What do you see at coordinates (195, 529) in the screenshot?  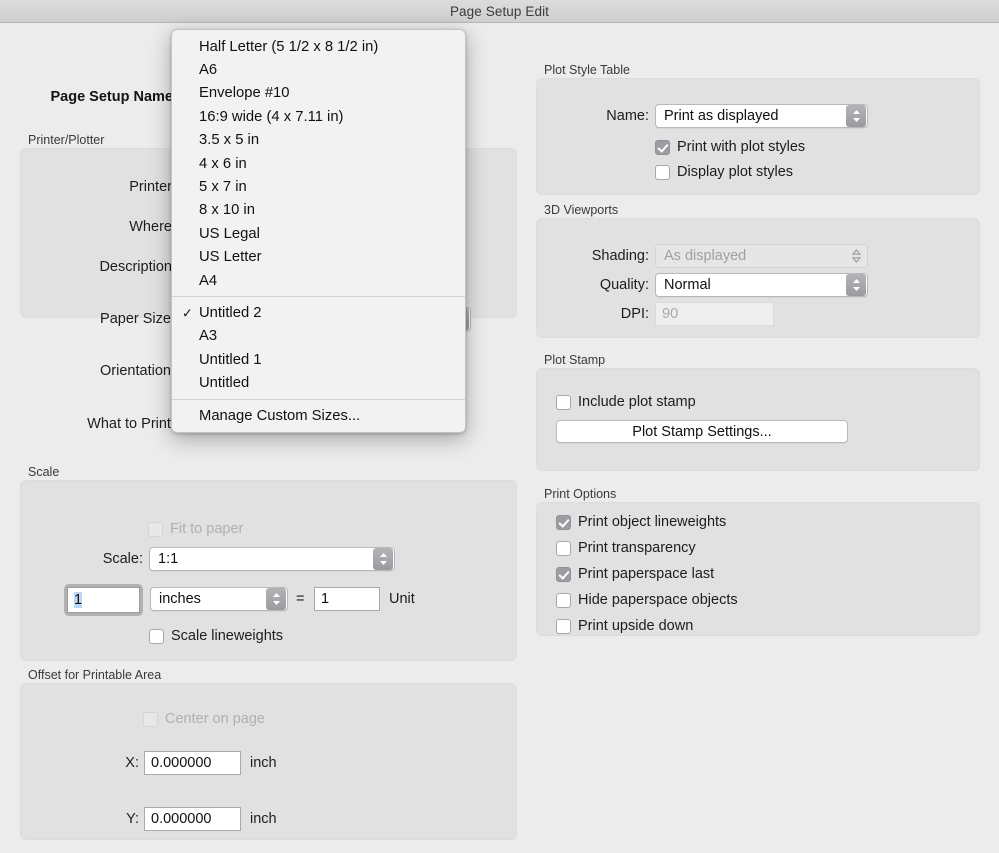 I see `fit-to-paper-checkbox-row: Fit to paper` at bounding box center [195, 529].